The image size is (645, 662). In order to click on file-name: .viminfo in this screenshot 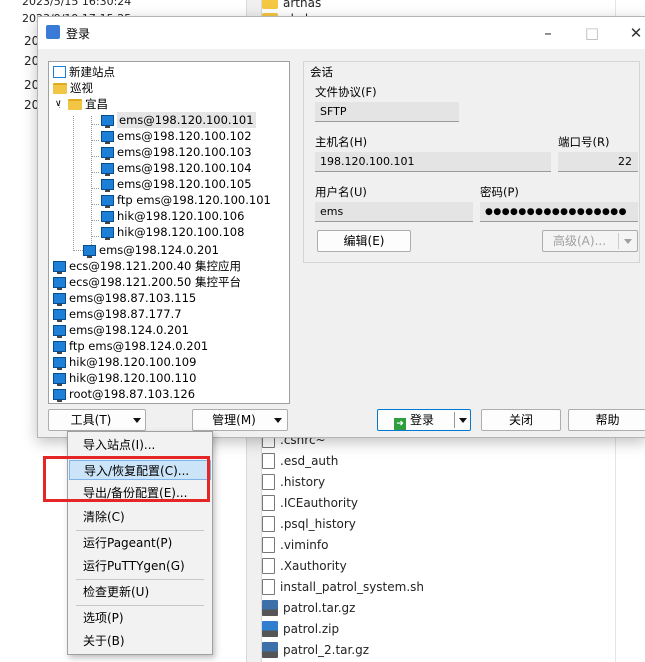, I will do `click(304, 544)`.